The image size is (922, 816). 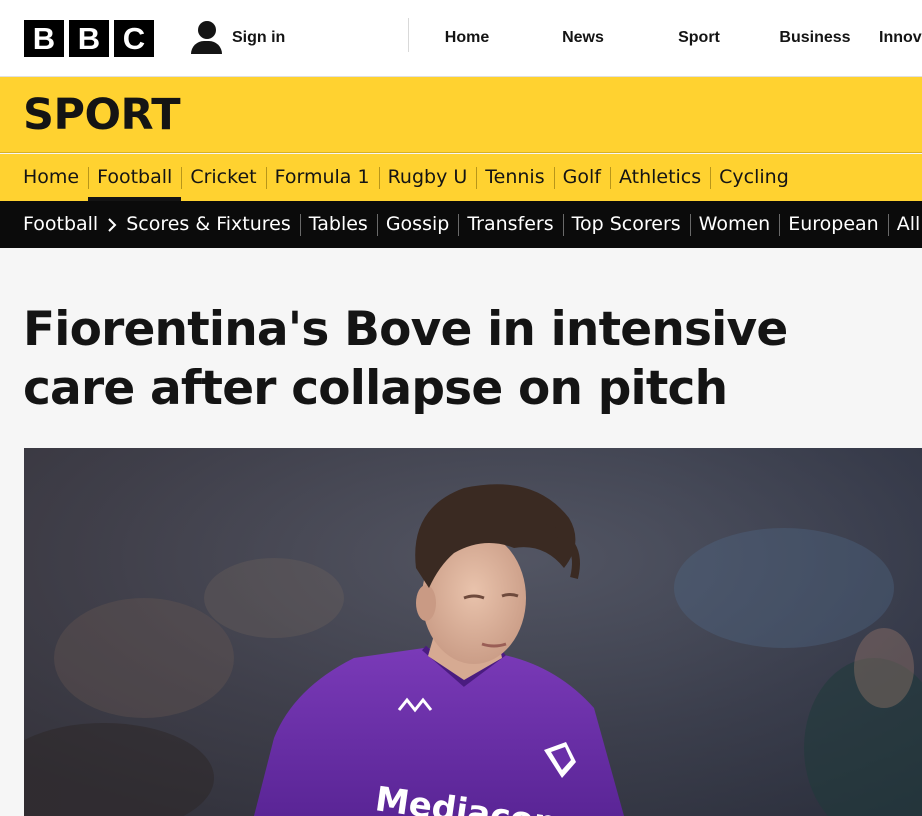 I want to click on section-cycling: Cycling, so click(x=754, y=177).